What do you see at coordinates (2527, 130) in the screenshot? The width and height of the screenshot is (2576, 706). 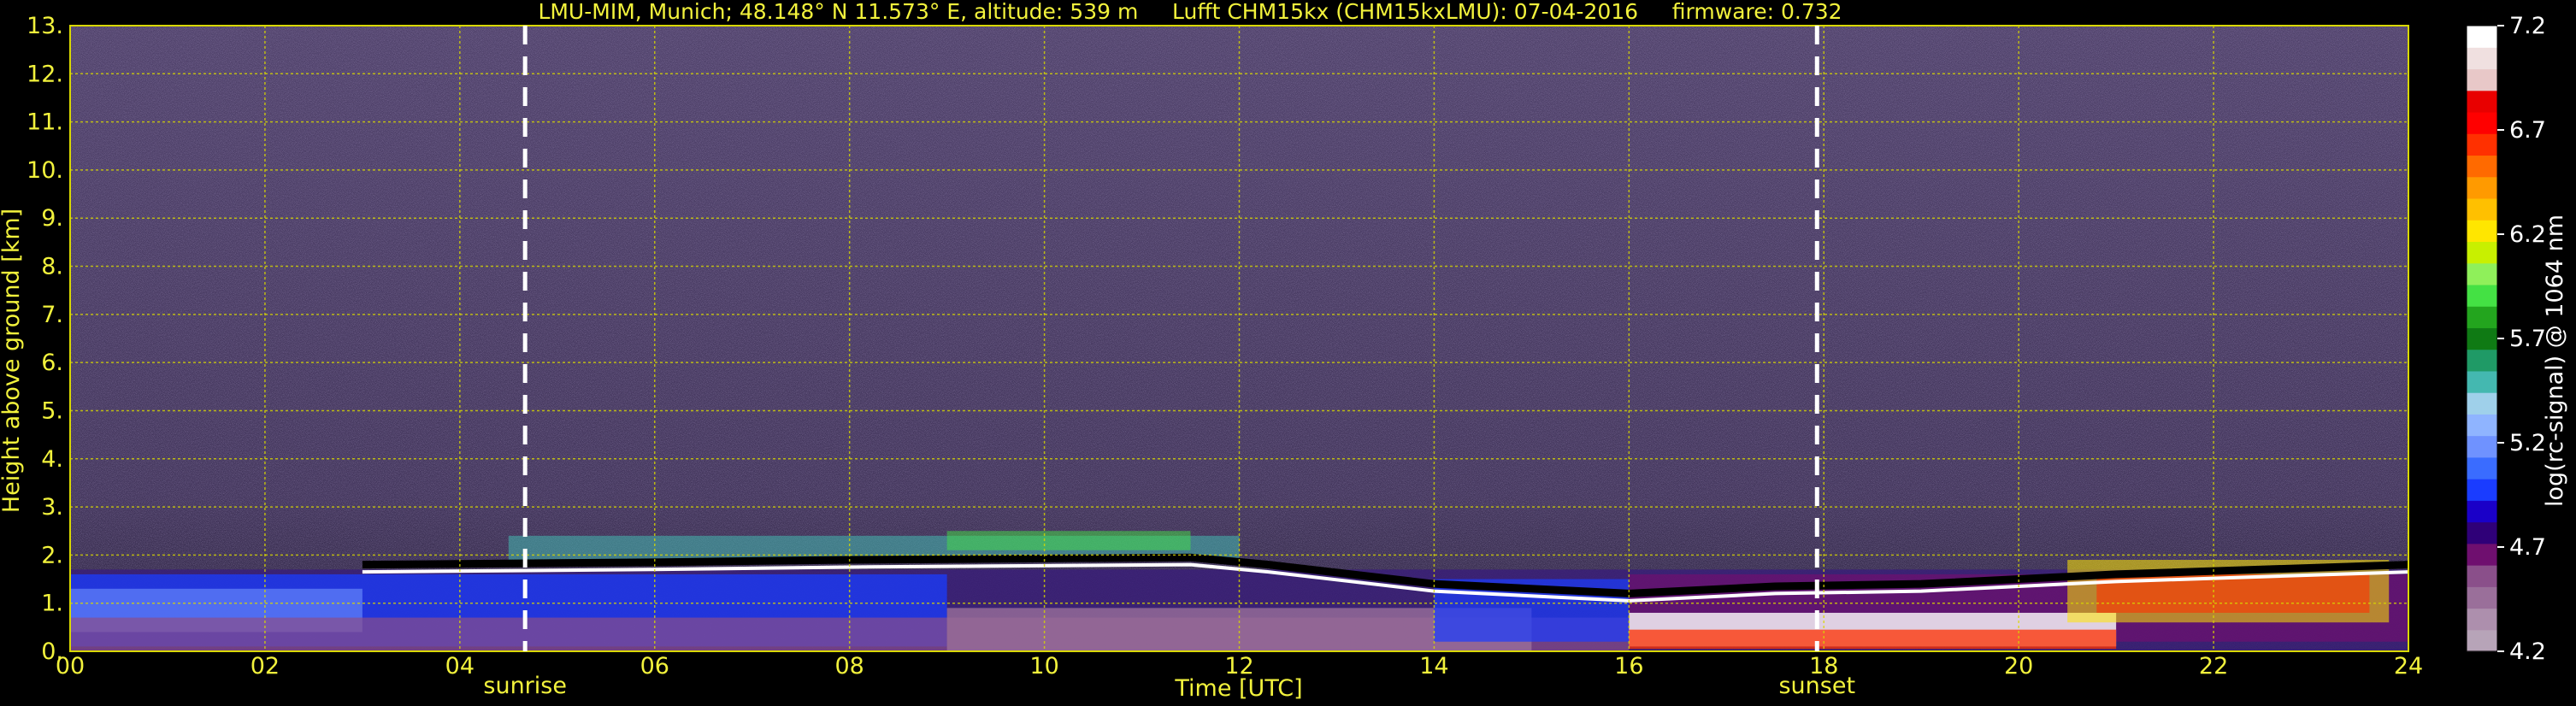 I see `colorbar-tick-label: 6.7` at bounding box center [2527, 130].